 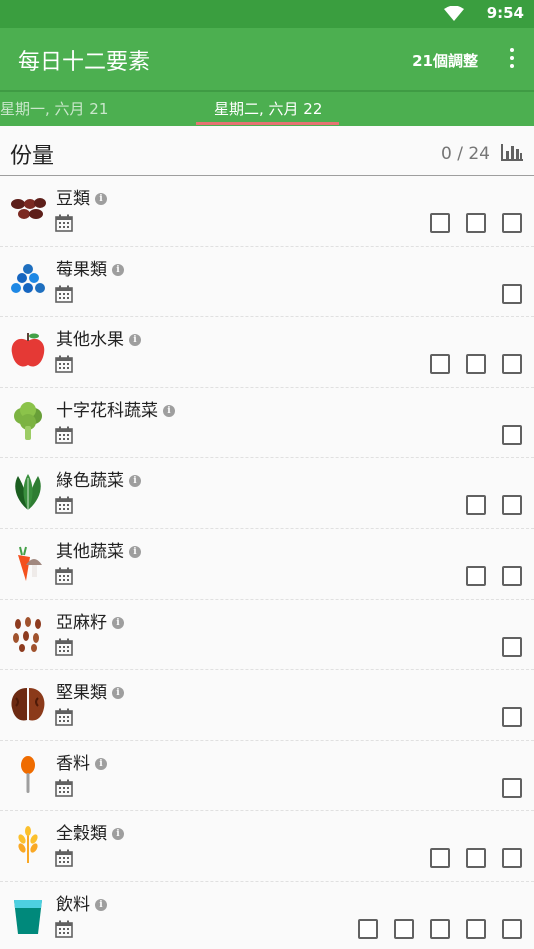 I want to click on food-item-label: 其他蔬菜 i, so click(x=98, y=549).